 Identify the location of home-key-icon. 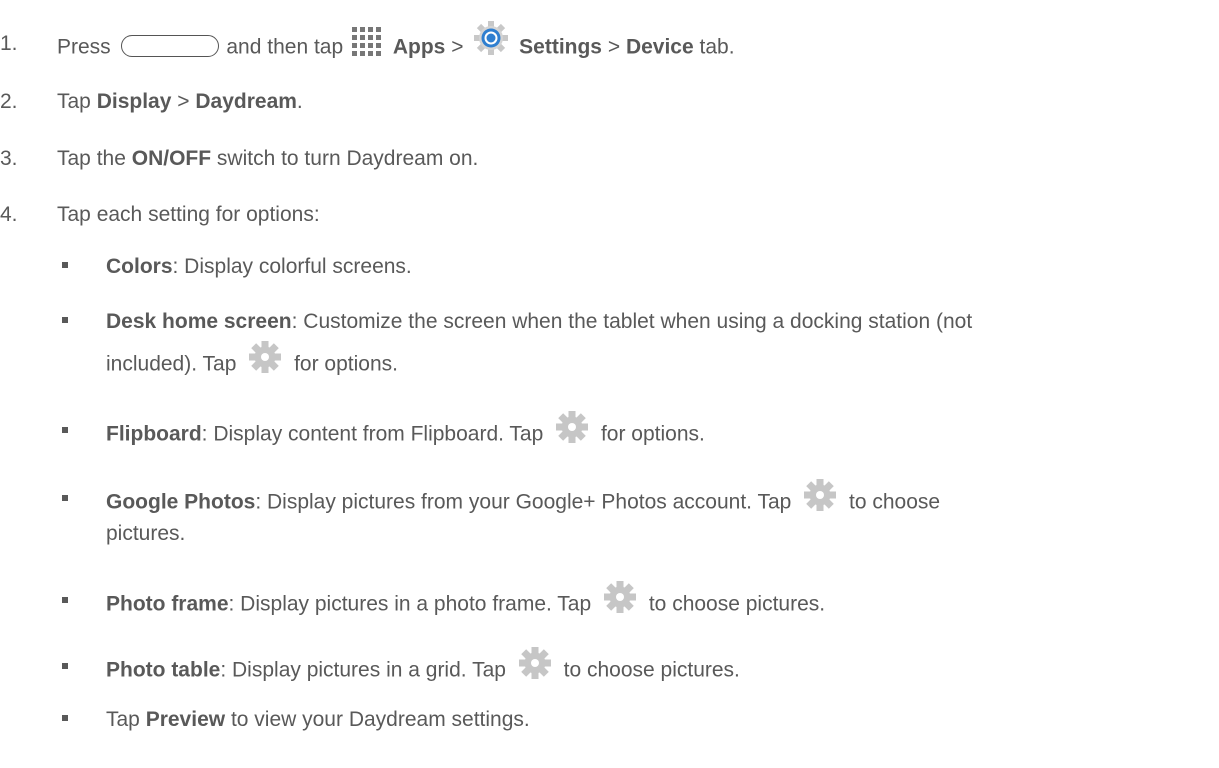
(169, 46).